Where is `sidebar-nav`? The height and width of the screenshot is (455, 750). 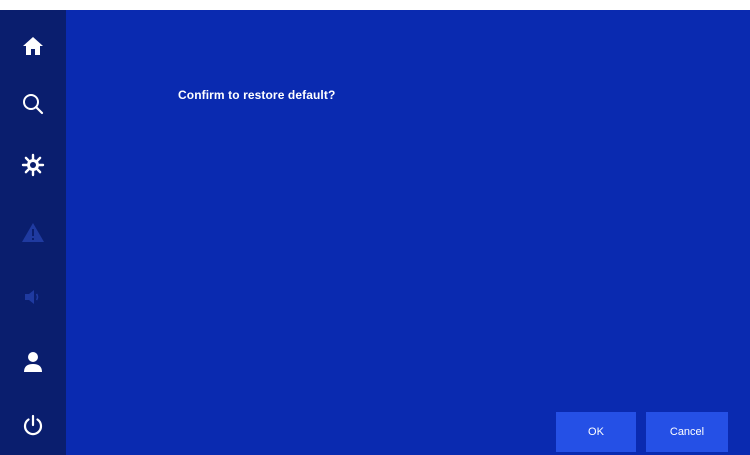
sidebar-nav is located at coordinates (33, 232).